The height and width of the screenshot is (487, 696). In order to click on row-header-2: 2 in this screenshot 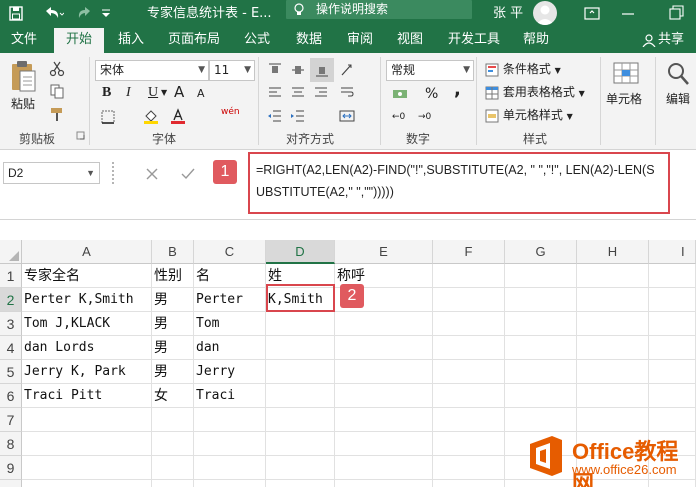, I will do `click(11, 300)`.